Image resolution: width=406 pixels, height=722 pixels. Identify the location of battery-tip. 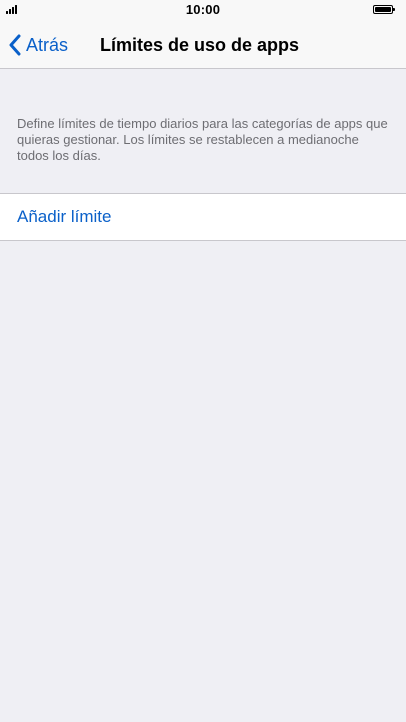
(394, 9).